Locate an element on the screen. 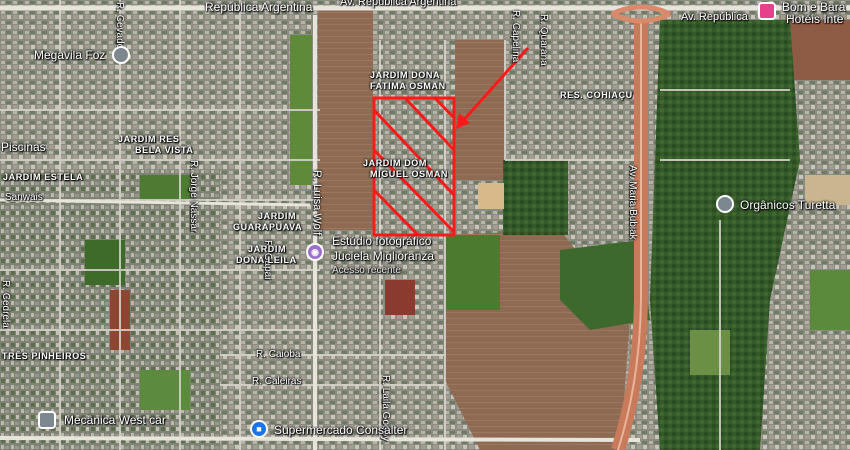 This screenshot has height=450, width=850. pin-bom-bara-icon is located at coordinates (767, 11).